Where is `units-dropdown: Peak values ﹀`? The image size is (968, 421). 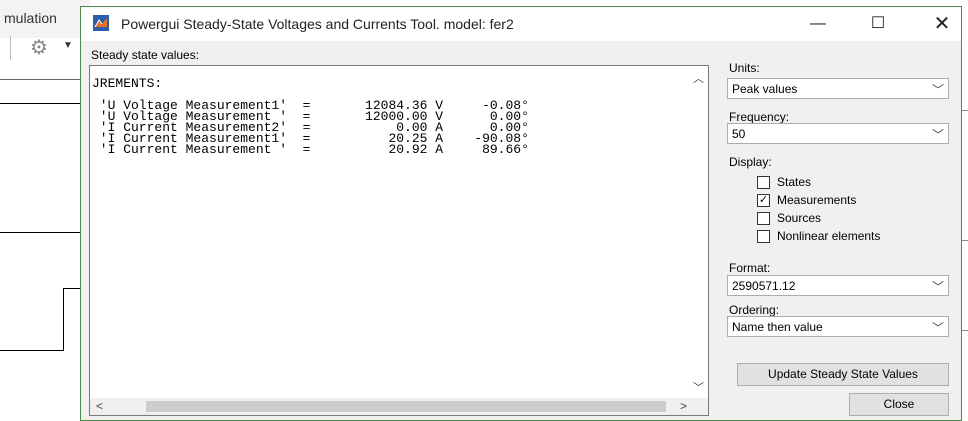
units-dropdown: Peak values ﹀ is located at coordinates (838, 88).